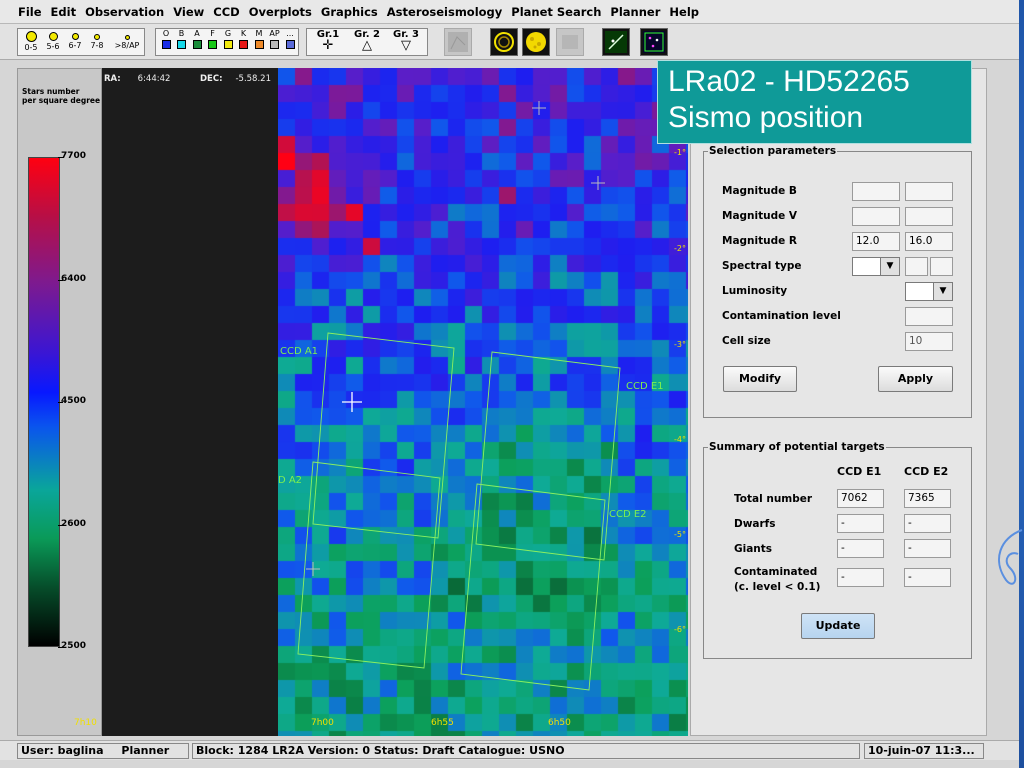 The height and width of the screenshot is (768, 1024). I want to click on menu-asteroseismology: Asteroseismology, so click(445, 12).